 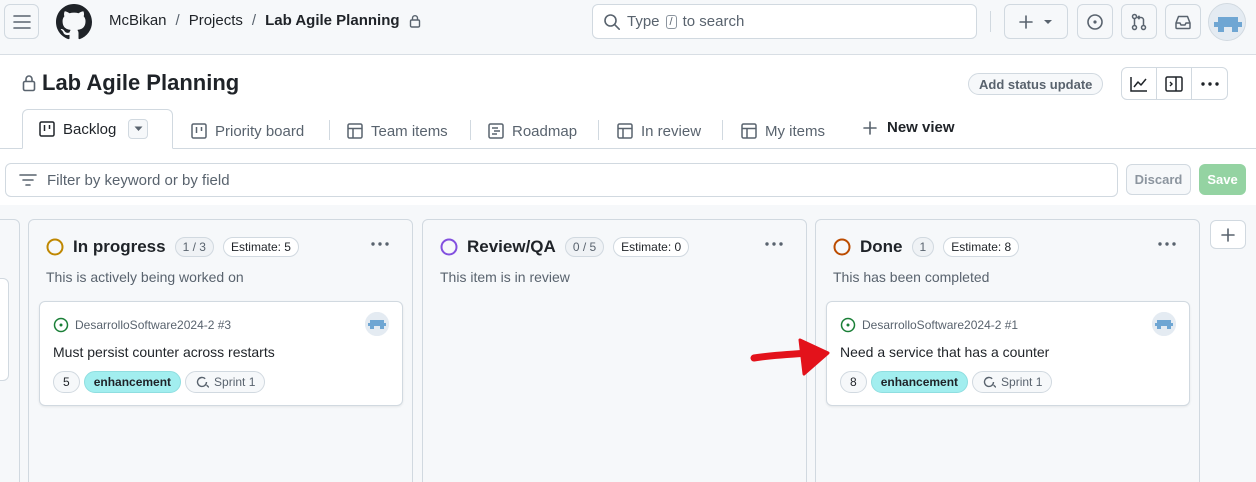 I want to click on filter-placeholder: Filter by keyword or by field, so click(x=138, y=180).